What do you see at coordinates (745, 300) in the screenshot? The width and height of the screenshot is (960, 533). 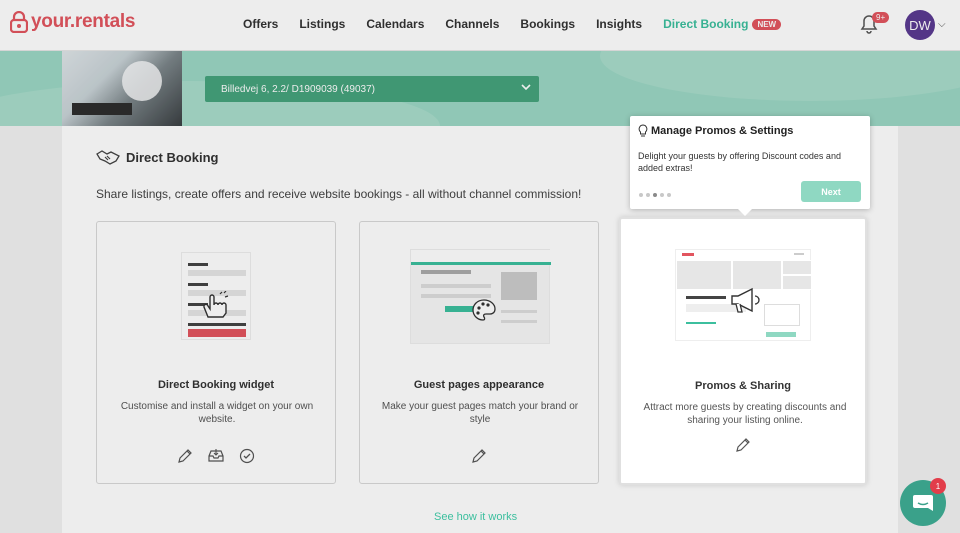 I see `megaphone-icon` at bounding box center [745, 300].